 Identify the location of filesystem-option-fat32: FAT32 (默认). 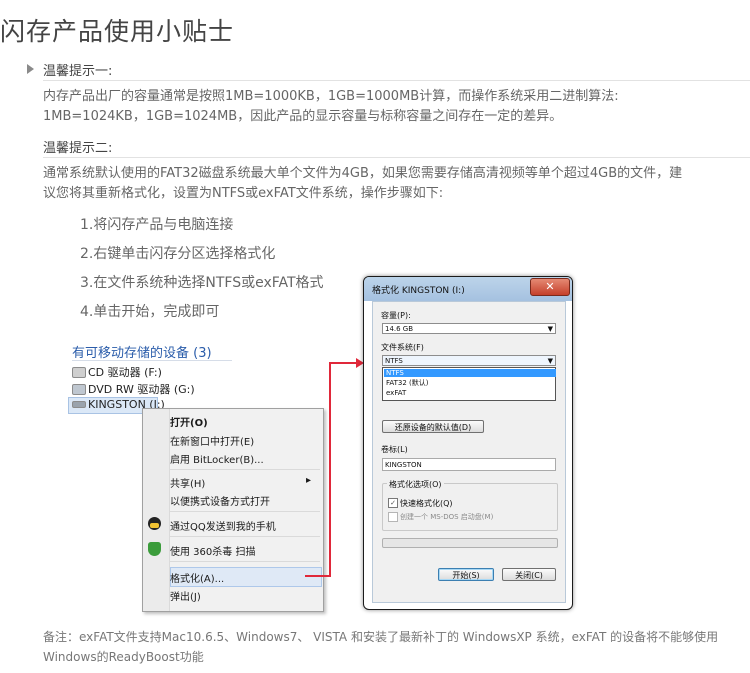
(470, 383).